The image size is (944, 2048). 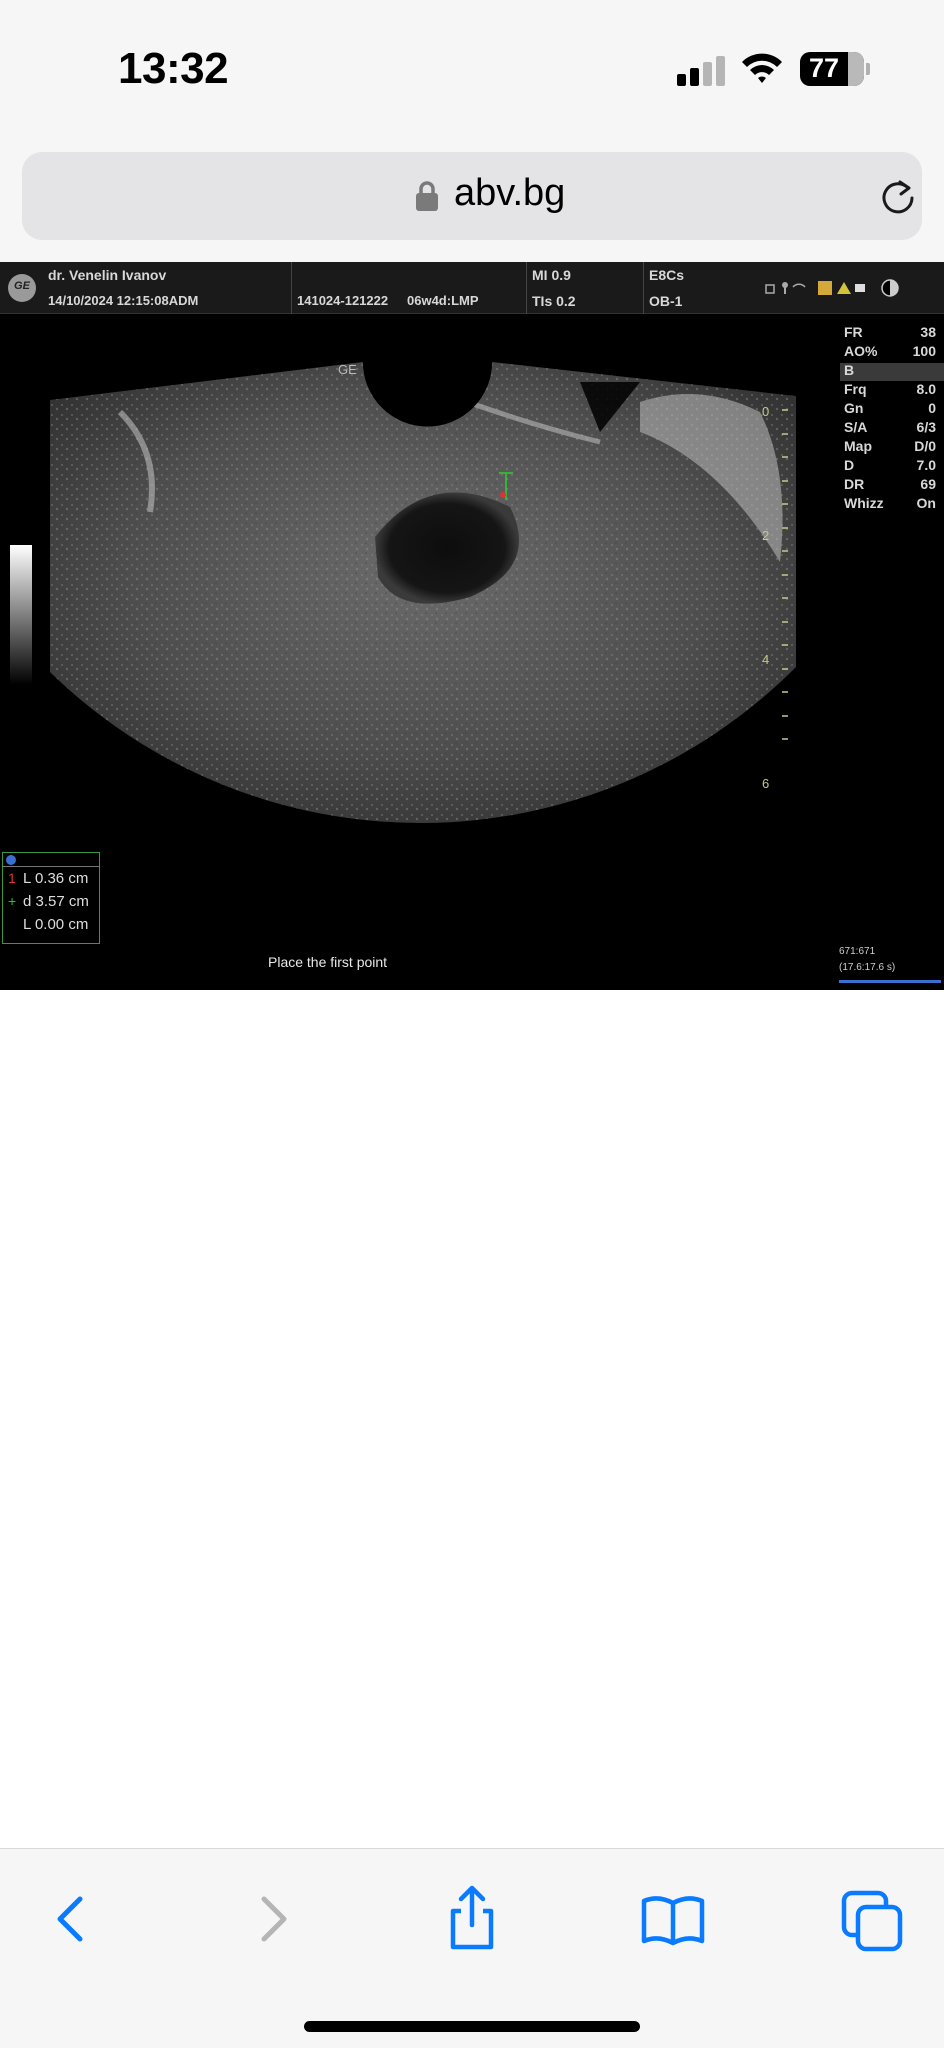 I want to click on address-bar: abv.bg, so click(x=472, y=196).